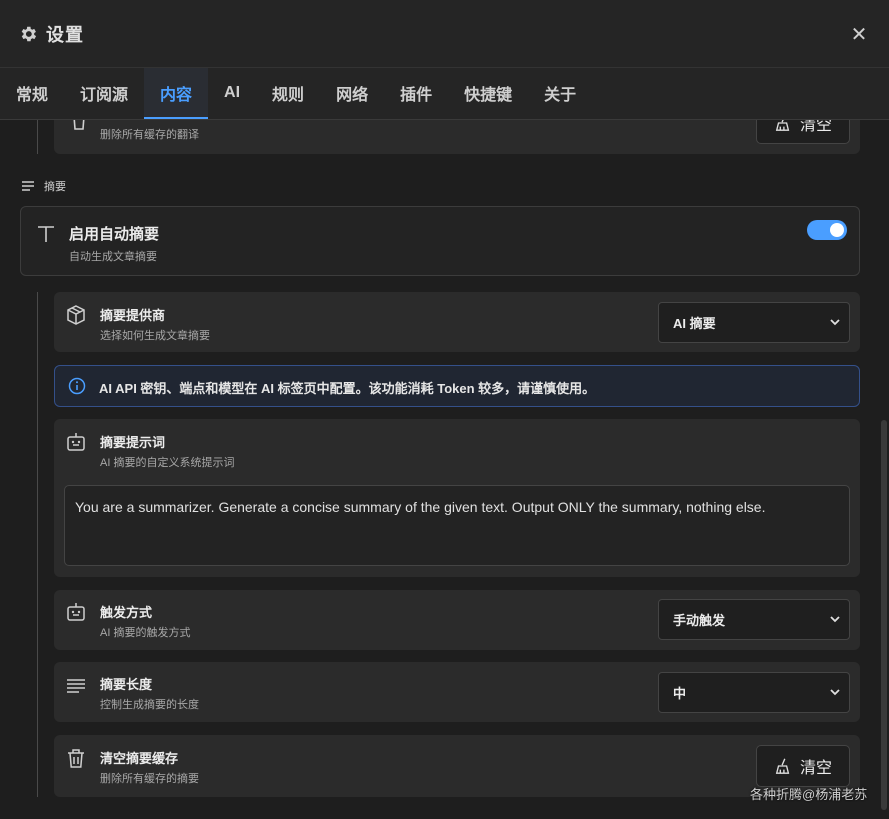 The height and width of the screenshot is (819, 889). What do you see at coordinates (754, 322) in the screenshot?
I see `summary-provider-select: AI 摘要` at bounding box center [754, 322].